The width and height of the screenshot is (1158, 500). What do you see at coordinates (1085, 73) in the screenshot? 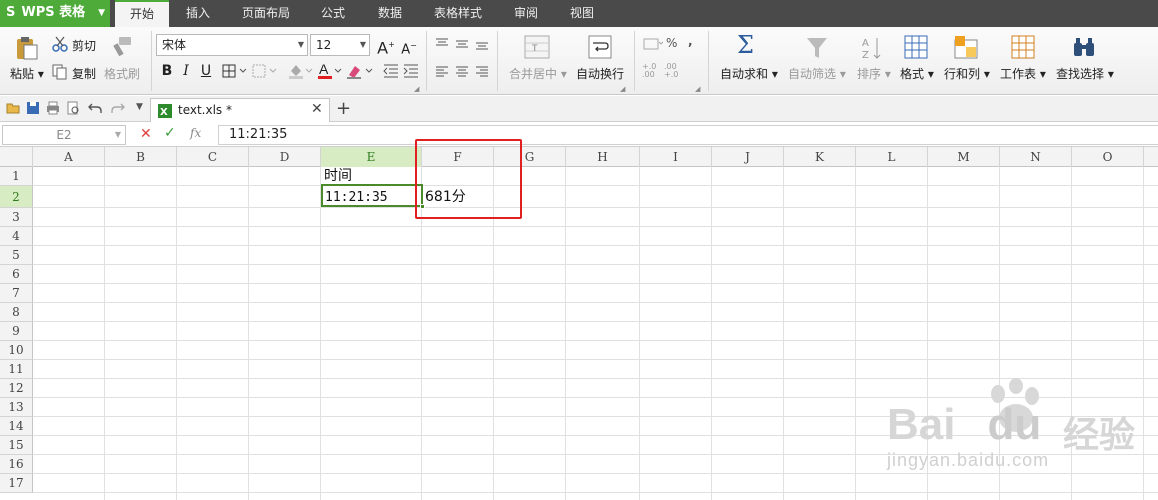
I see `find-select-button: 查找选择 ▾` at bounding box center [1085, 73].